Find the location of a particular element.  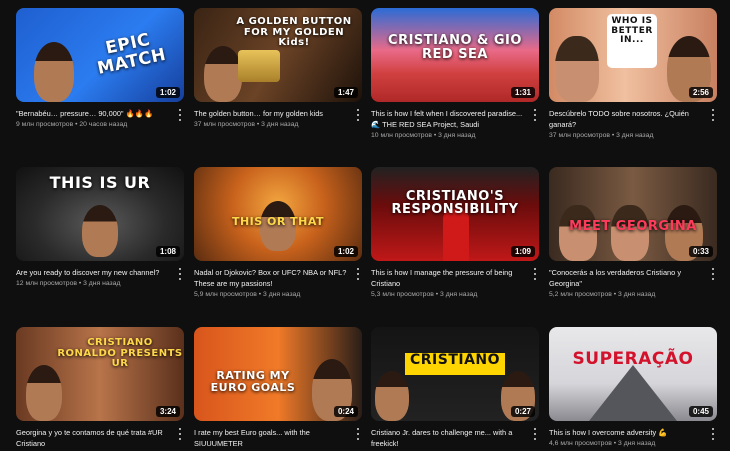

thumbnail-overlay-text: A GOLDEN BUTTON FOR MY GOLDEN Kids! is located at coordinates (294, 32).